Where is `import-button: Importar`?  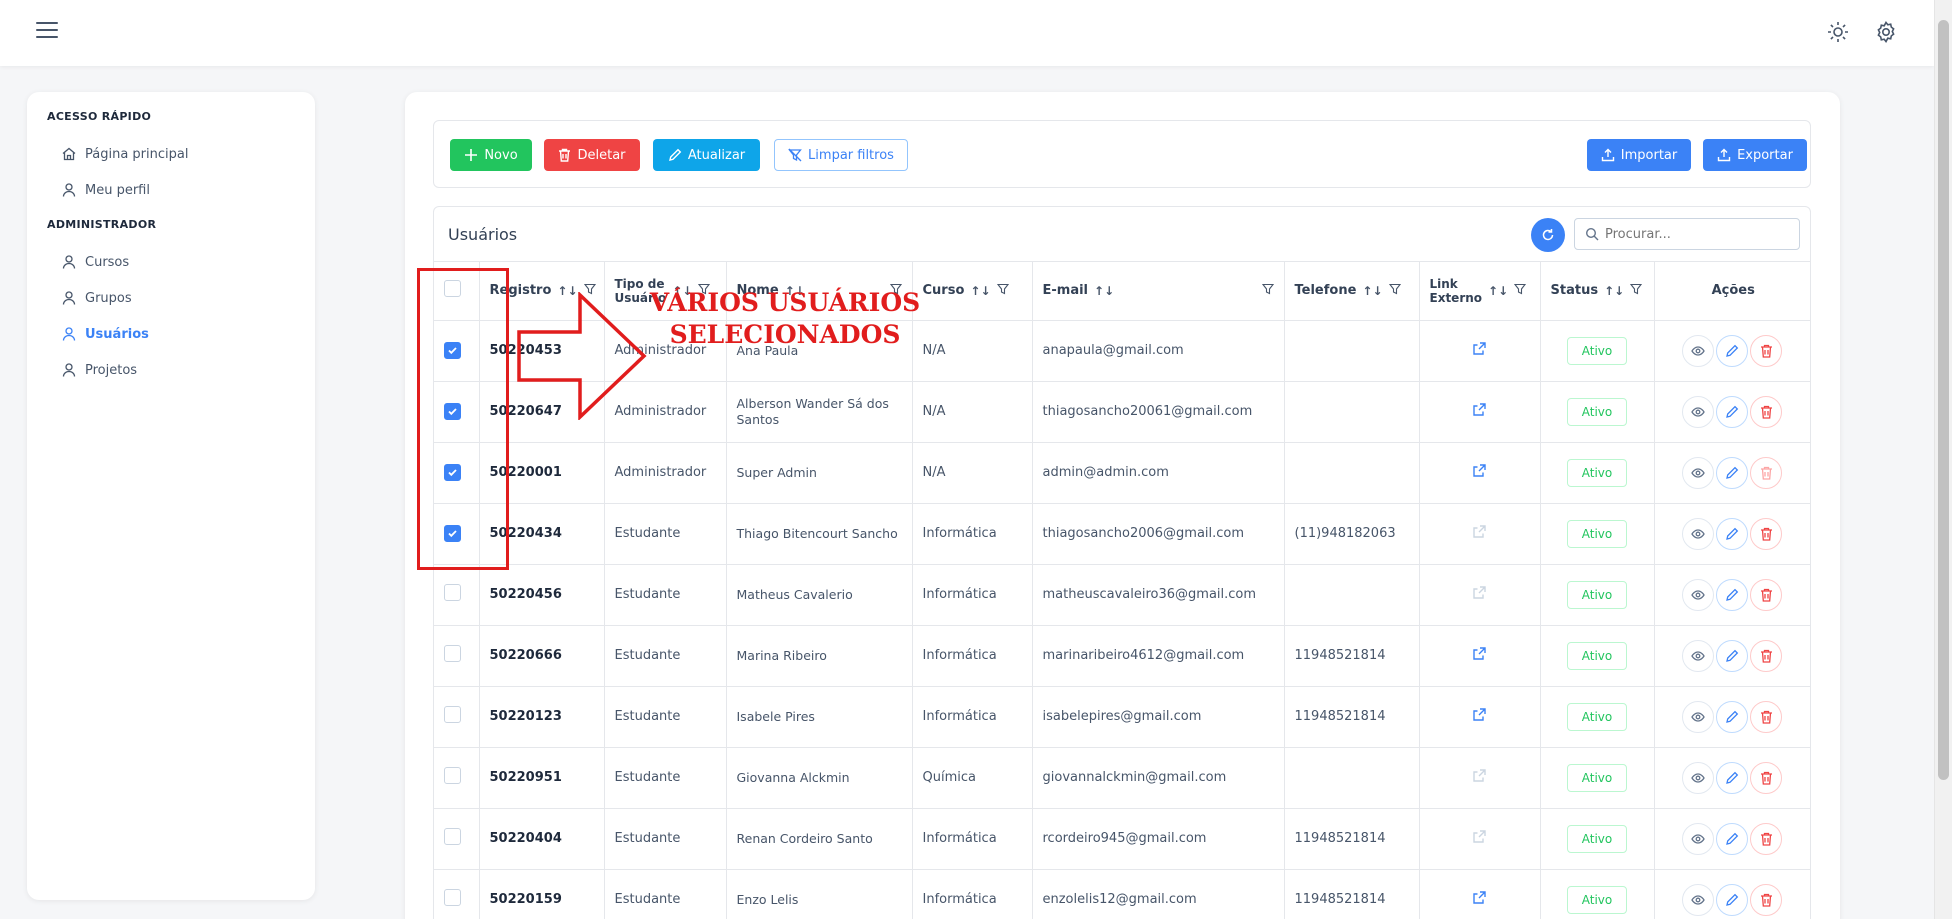 import-button: Importar is located at coordinates (1639, 155).